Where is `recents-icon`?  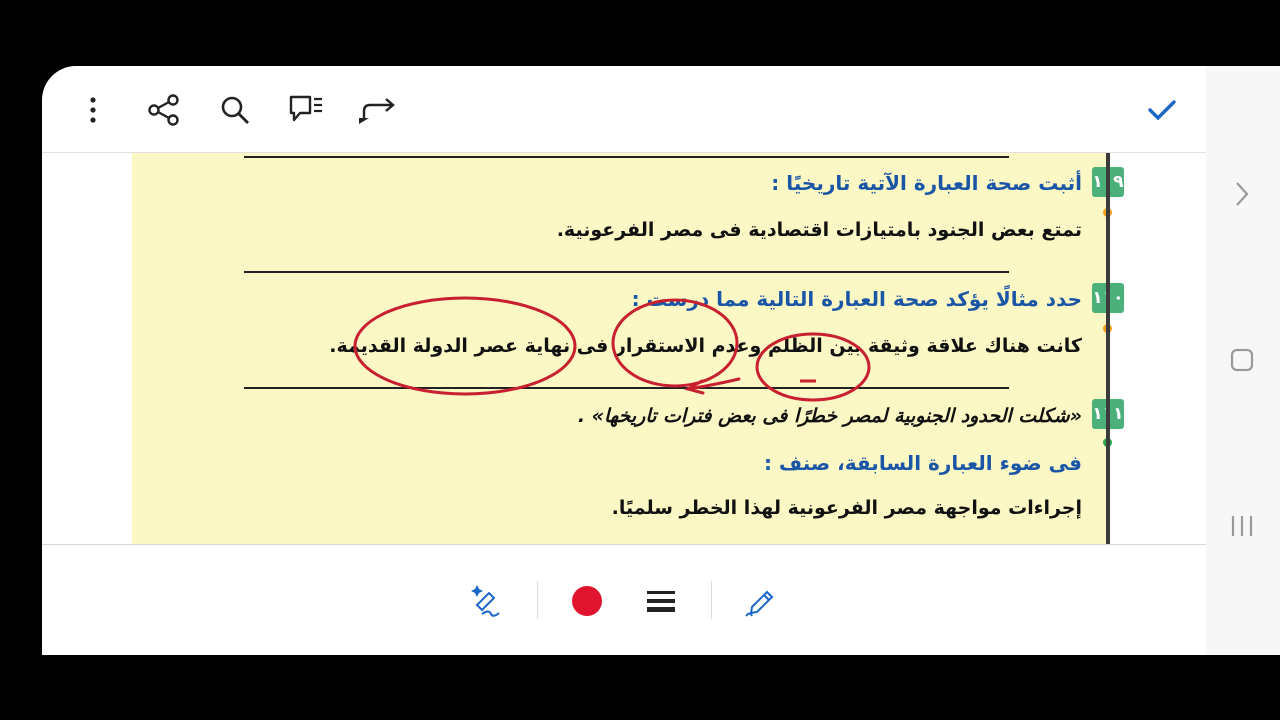 recents-icon is located at coordinates (1242, 526).